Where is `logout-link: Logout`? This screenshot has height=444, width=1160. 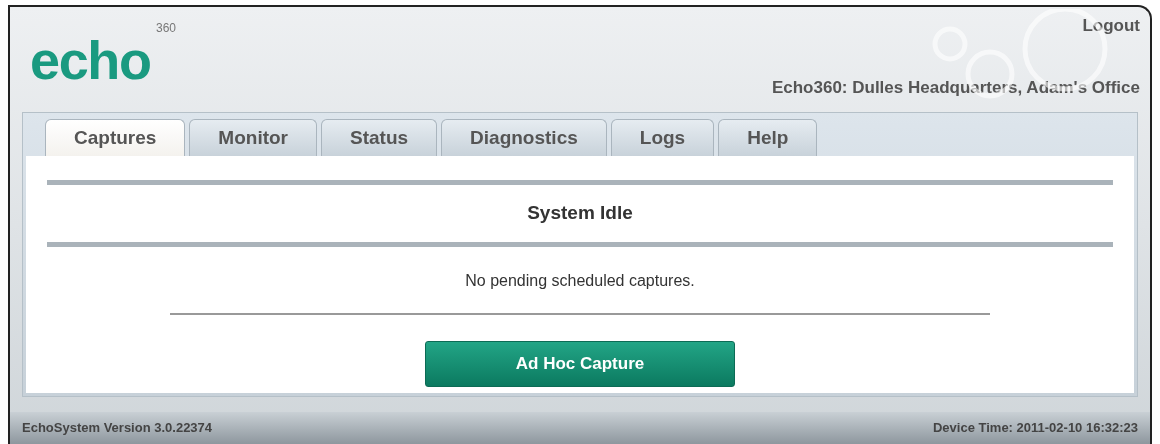 logout-link: Logout is located at coordinates (1111, 26).